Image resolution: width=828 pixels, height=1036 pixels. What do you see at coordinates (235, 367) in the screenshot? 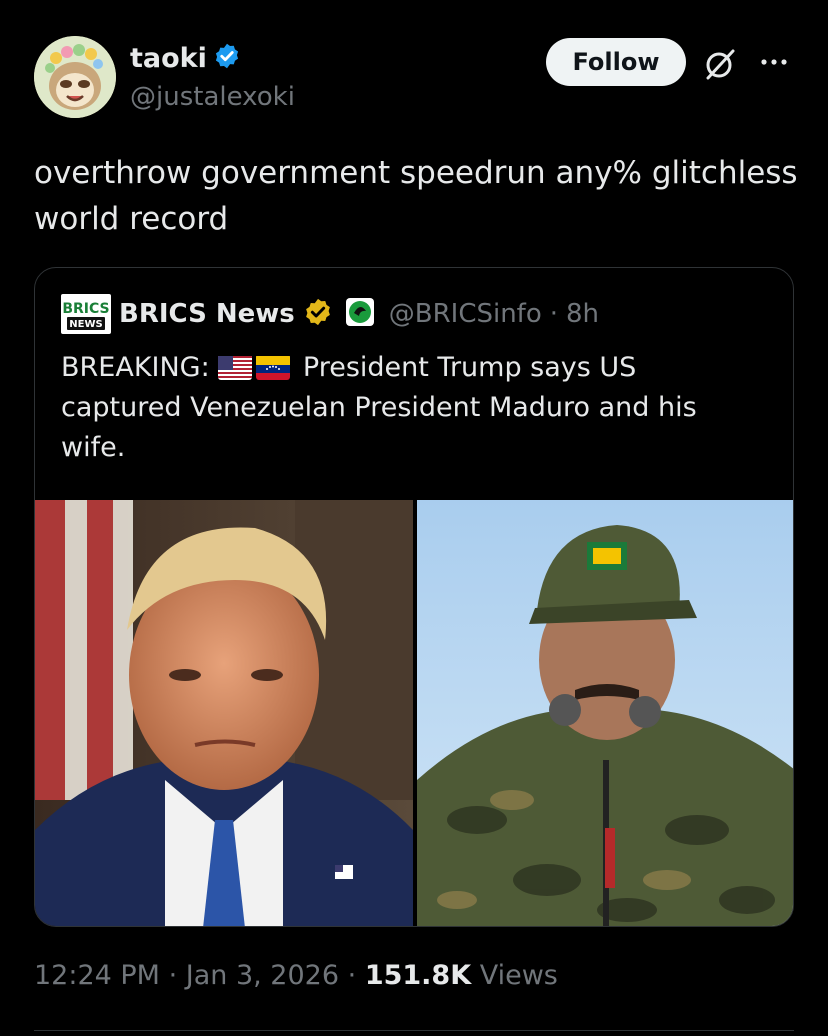
I see `us-flag-icon` at bounding box center [235, 367].